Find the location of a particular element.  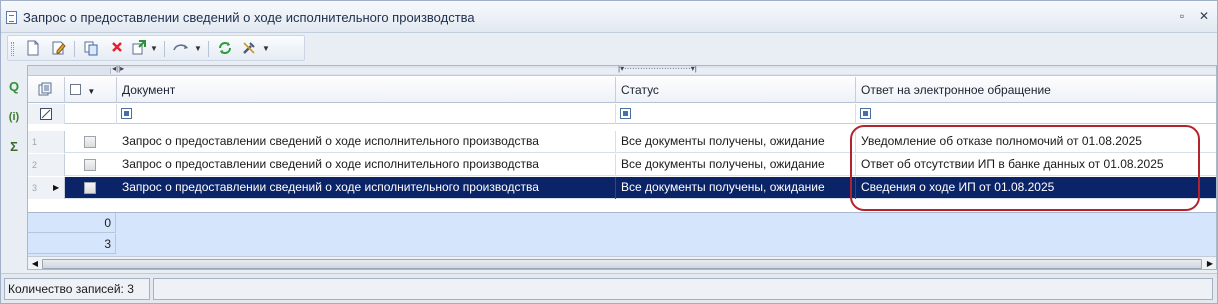

clear-filter-cell is located at coordinates (46, 114).